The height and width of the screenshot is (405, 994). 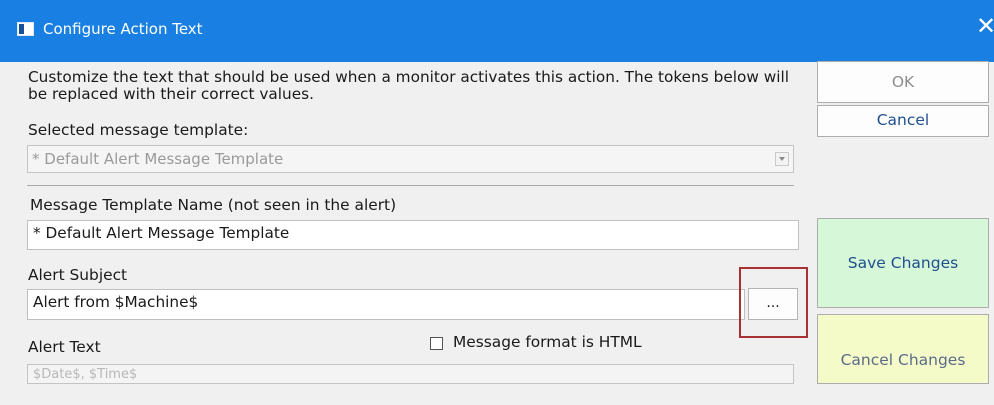 What do you see at coordinates (386, 304) in the screenshot?
I see `alert-subject-input: Alert from $Machine$` at bounding box center [386, 304].